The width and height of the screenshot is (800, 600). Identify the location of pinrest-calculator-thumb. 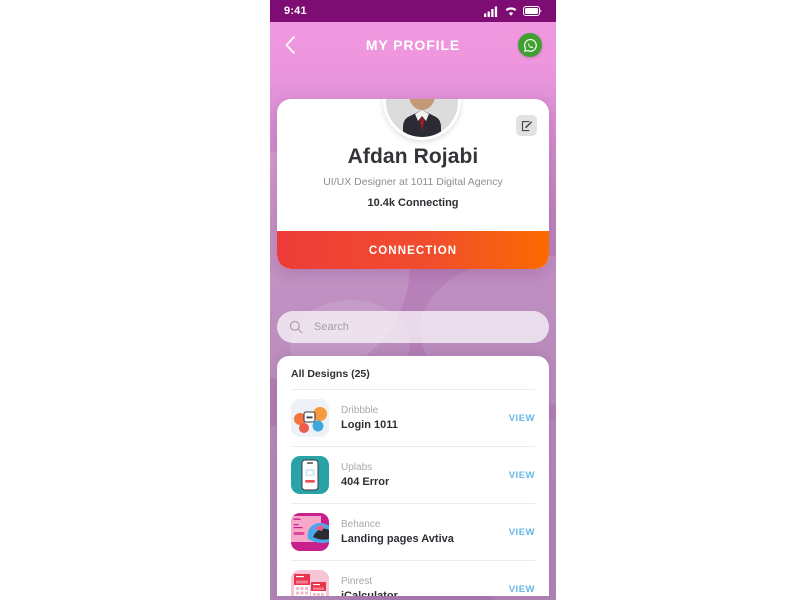
(310, 583).